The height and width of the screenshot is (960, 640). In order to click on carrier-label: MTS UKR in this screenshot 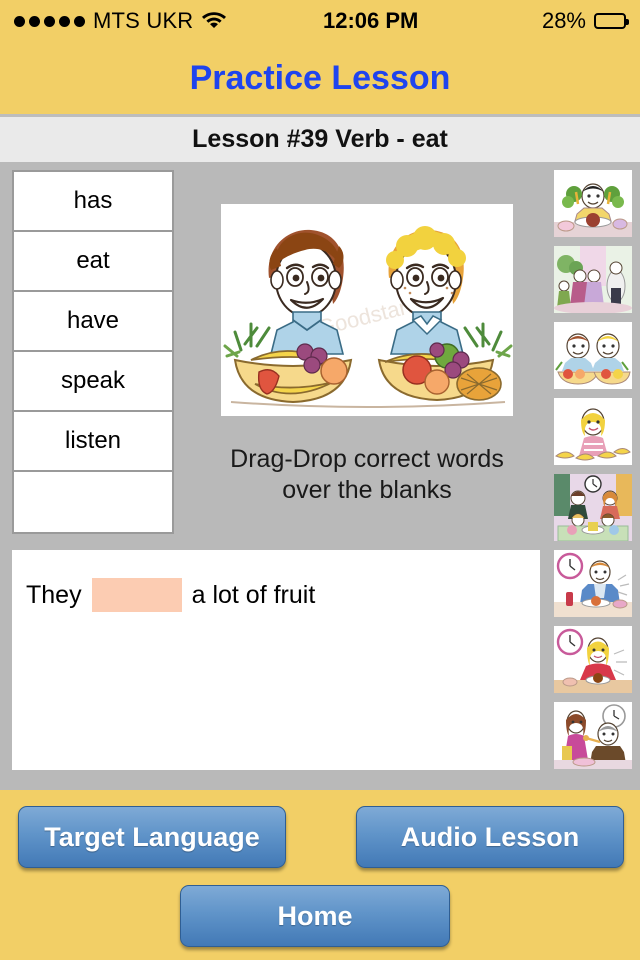, I will do `click(143, 20)`.